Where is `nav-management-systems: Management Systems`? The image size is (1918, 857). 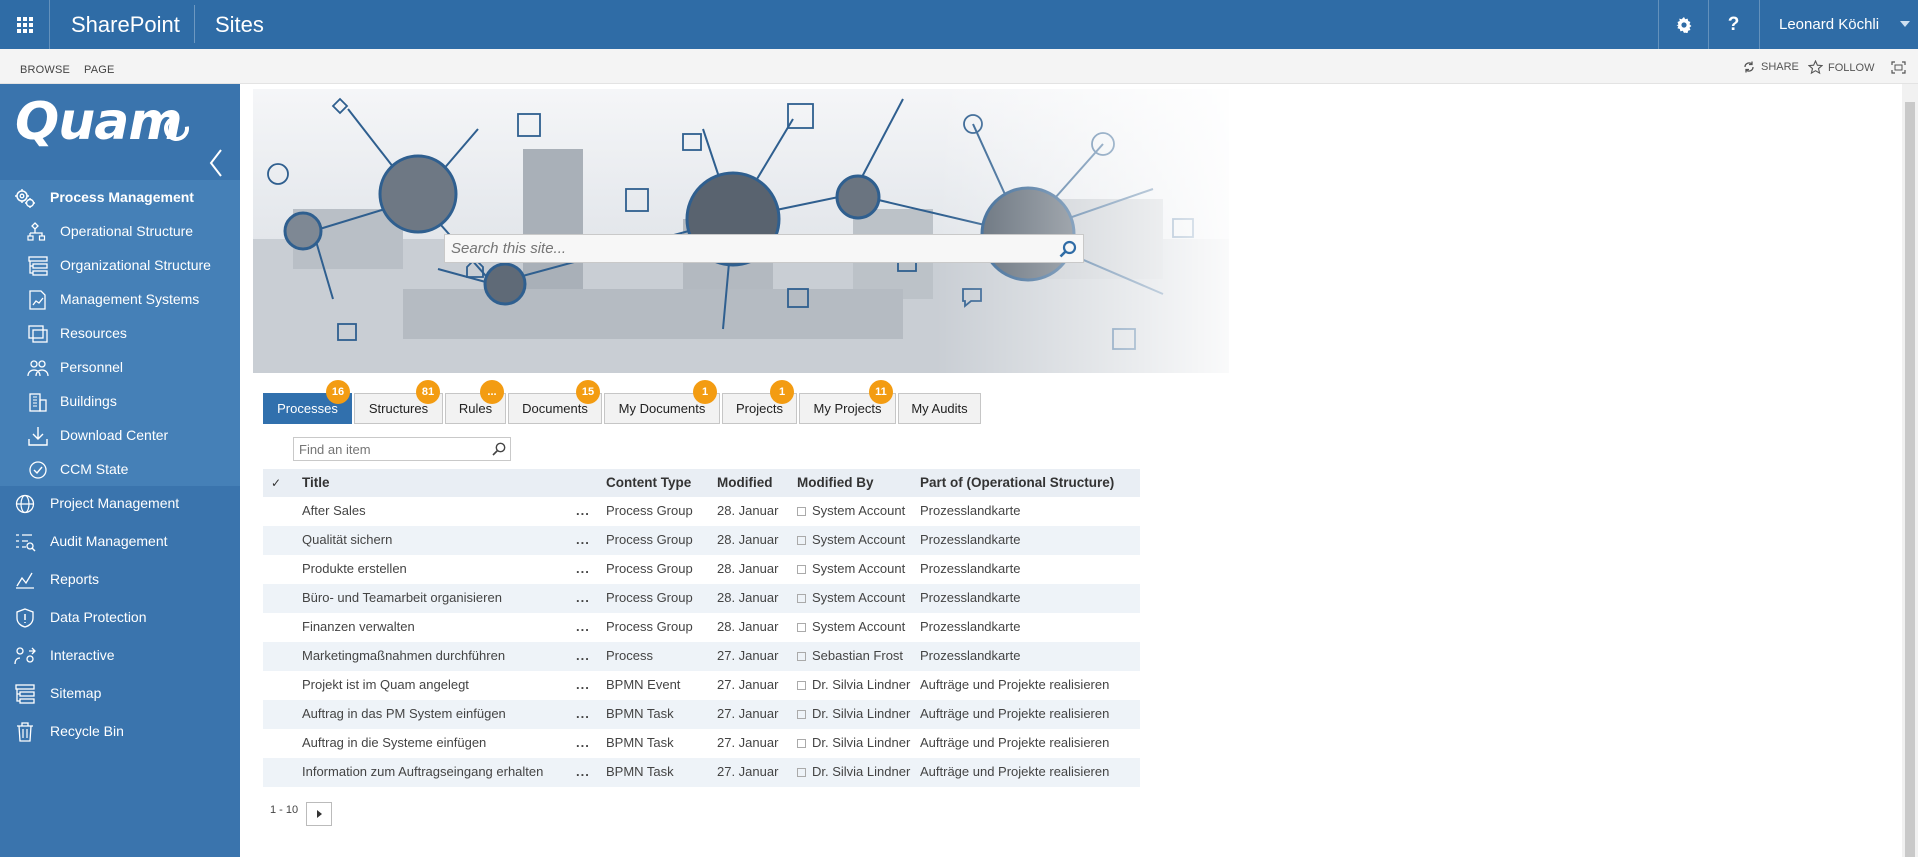
nav-management-systems: Management Systems is located at coordinates (120, 299).